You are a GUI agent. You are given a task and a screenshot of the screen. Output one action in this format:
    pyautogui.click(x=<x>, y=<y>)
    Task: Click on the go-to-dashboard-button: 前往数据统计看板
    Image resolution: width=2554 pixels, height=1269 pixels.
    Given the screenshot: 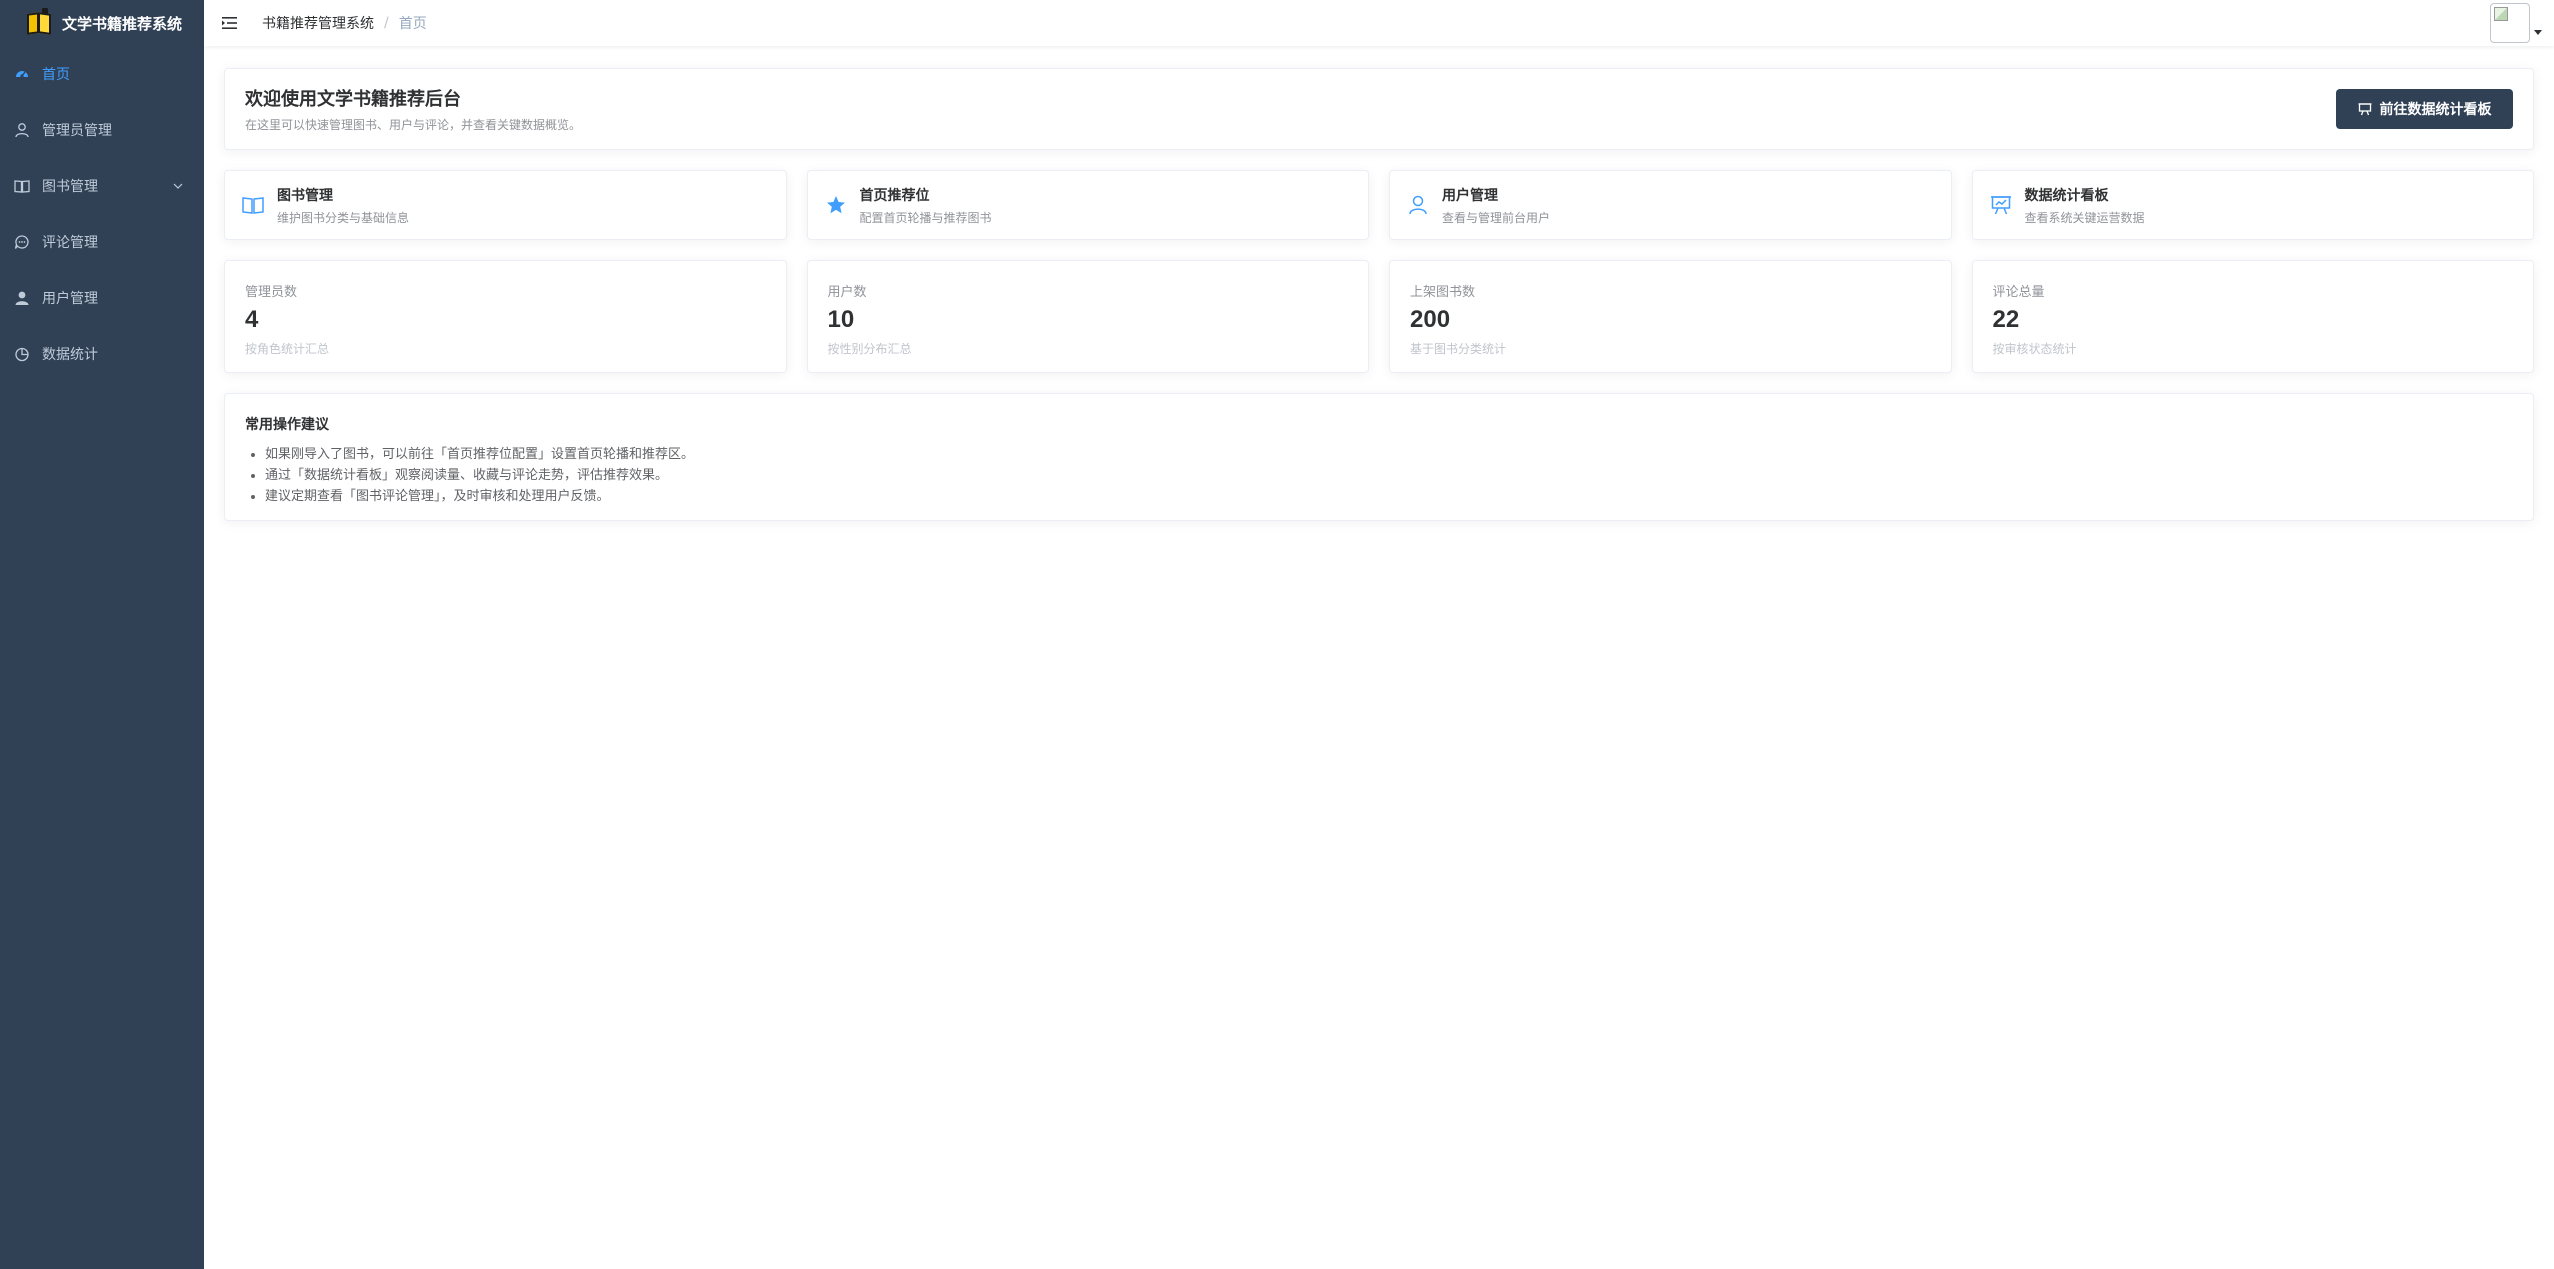 What is the action you would take?
    pyautogui.click(x=2424, y=109)
    